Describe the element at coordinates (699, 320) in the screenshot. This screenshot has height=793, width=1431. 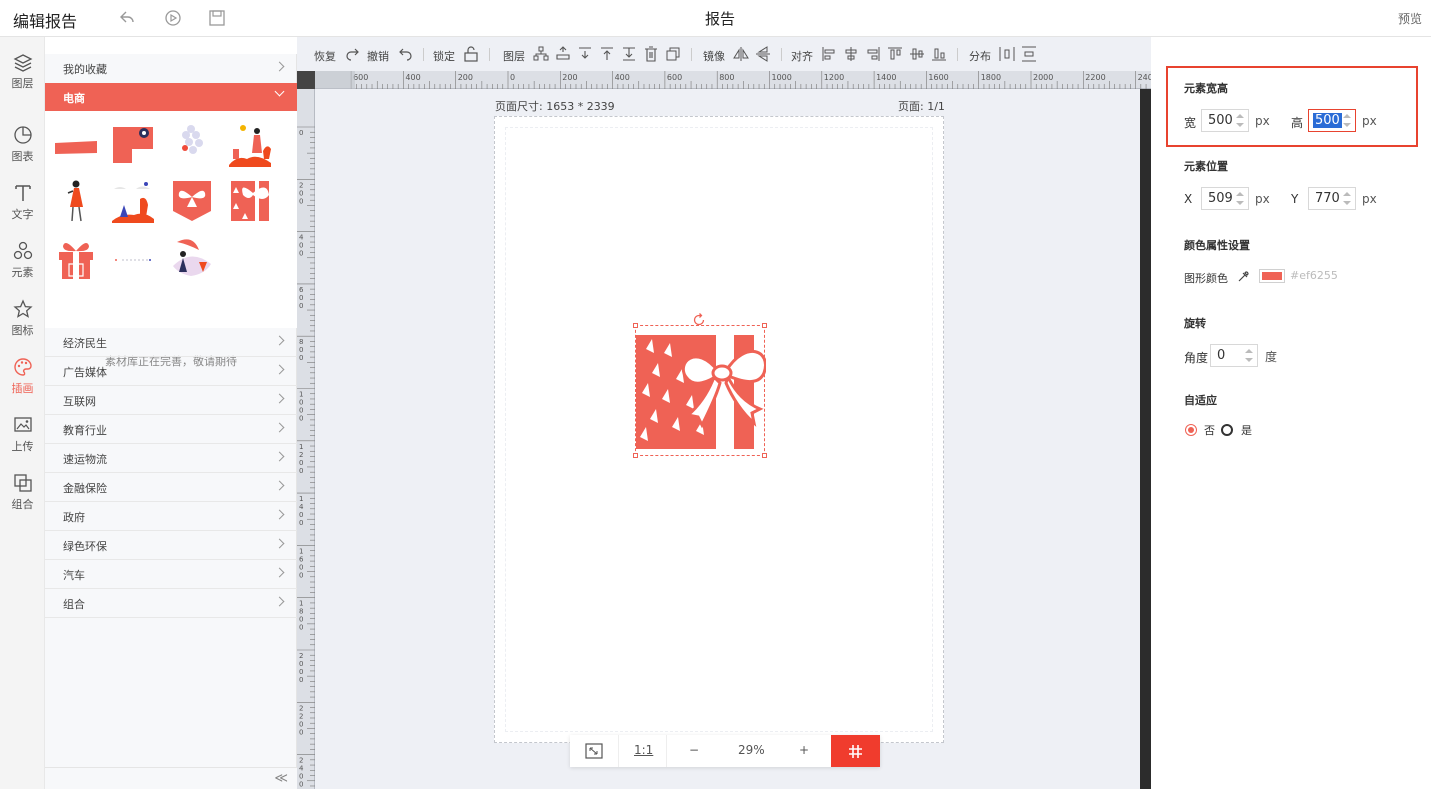
I see `rotate-handle-icon` at that location.